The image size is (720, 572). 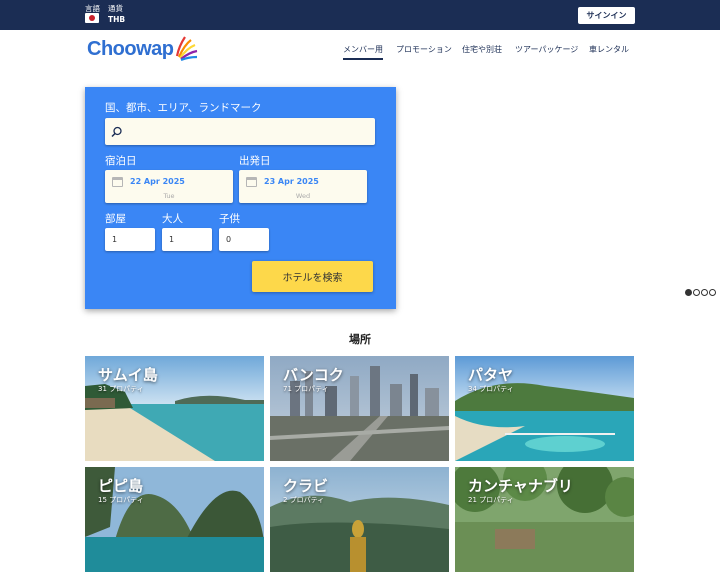 I want to click on nav-promotion: プロモーション, so click(x=424, y=52).